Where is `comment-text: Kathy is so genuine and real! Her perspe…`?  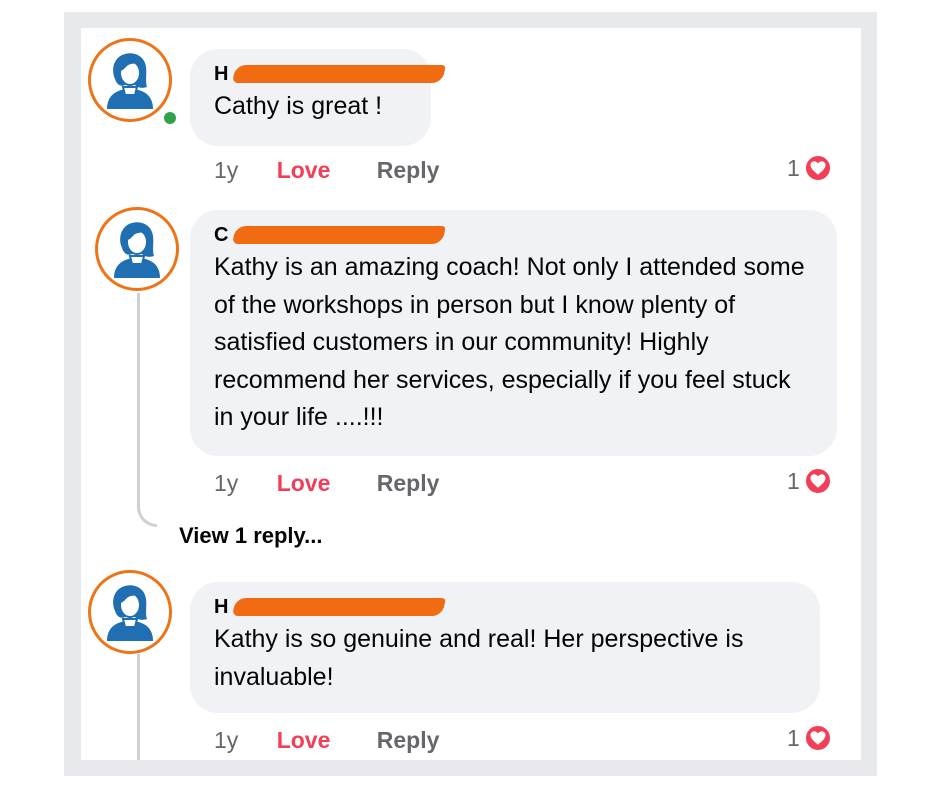
comment-text: Kathy is so genuine and real! Her perspe… is located at coordinates (479, 658).